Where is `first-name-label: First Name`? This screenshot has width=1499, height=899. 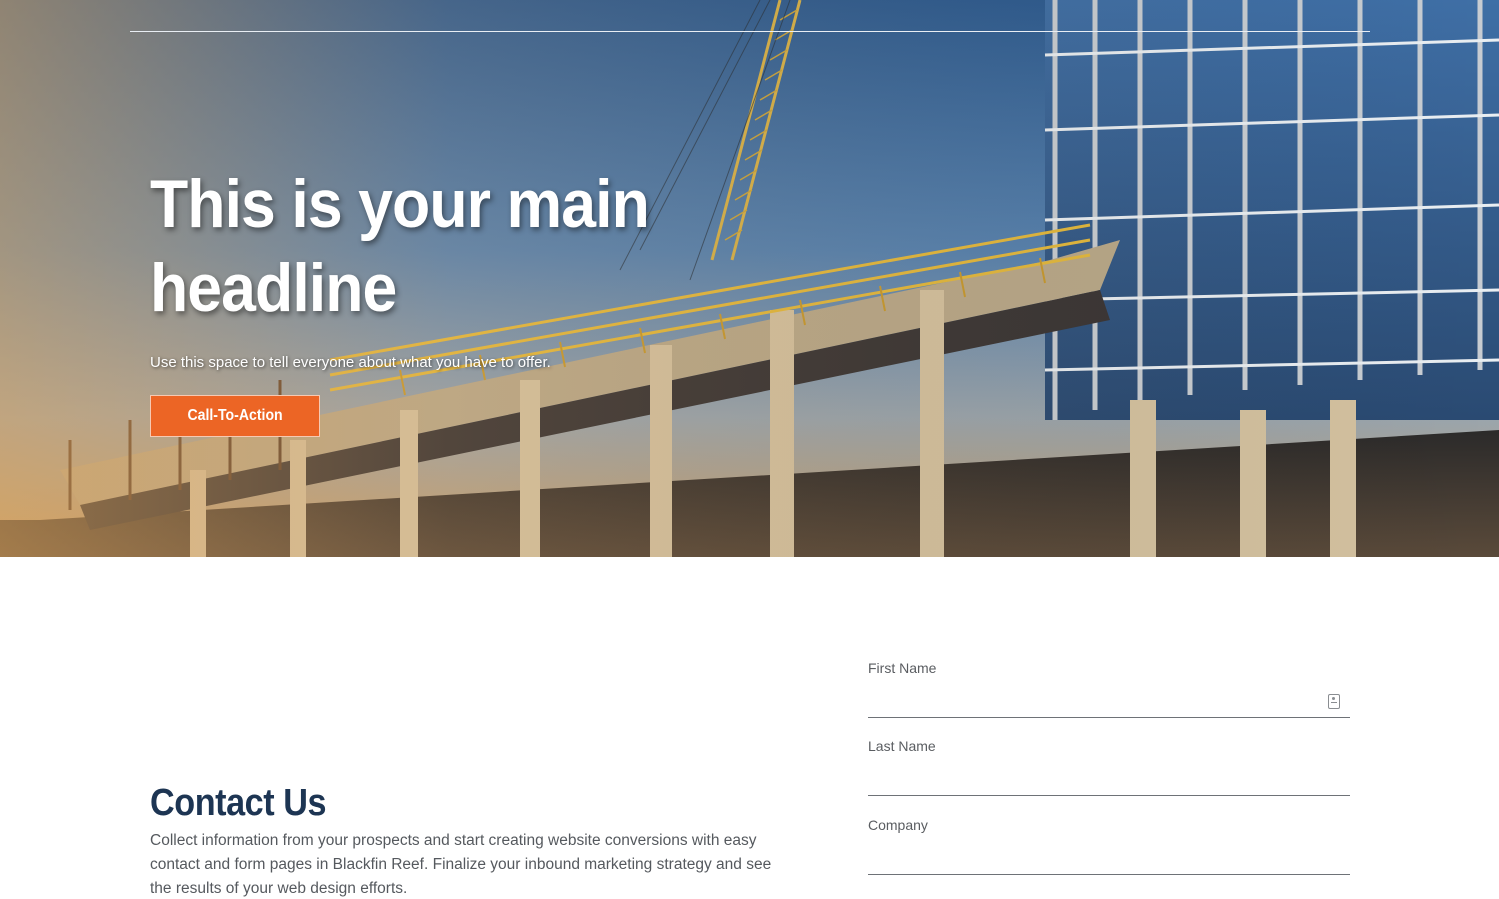
first-name-label: First Name is located at coordinates (902, 668).